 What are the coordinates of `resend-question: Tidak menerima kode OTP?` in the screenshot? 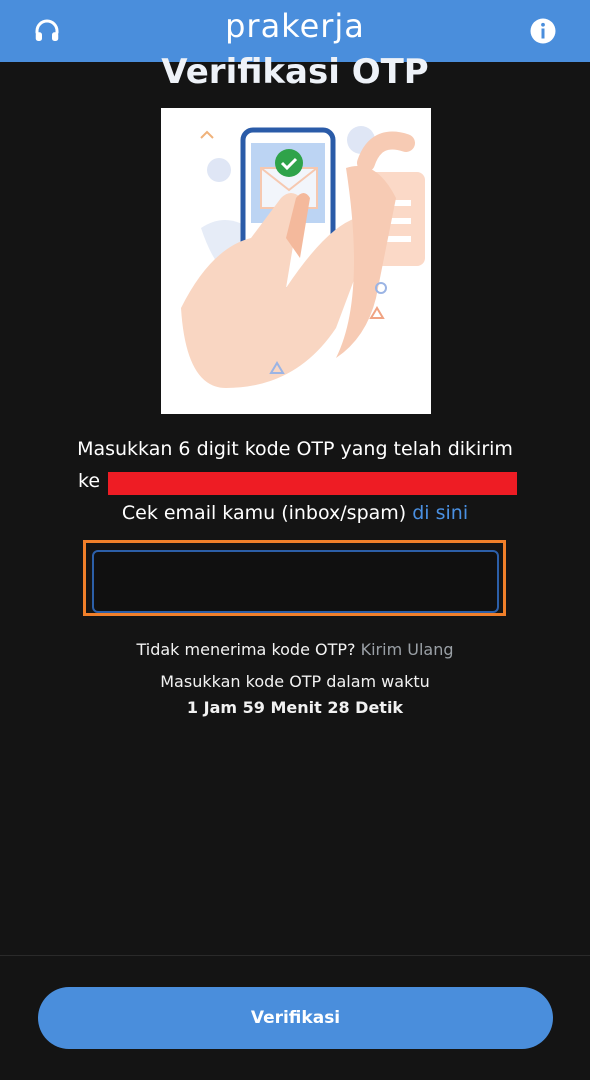 It's located at (246, 649).